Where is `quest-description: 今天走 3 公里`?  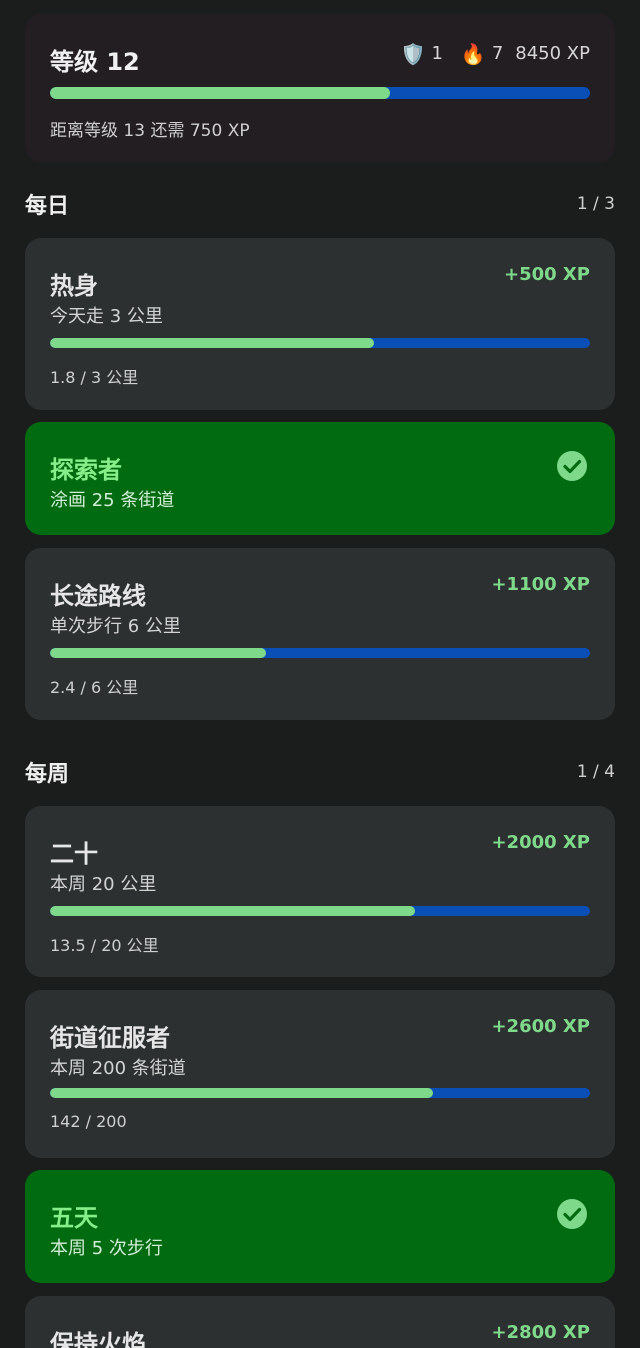
quest-description: 今天走 3 公里 is located at coordinates (106, 316).